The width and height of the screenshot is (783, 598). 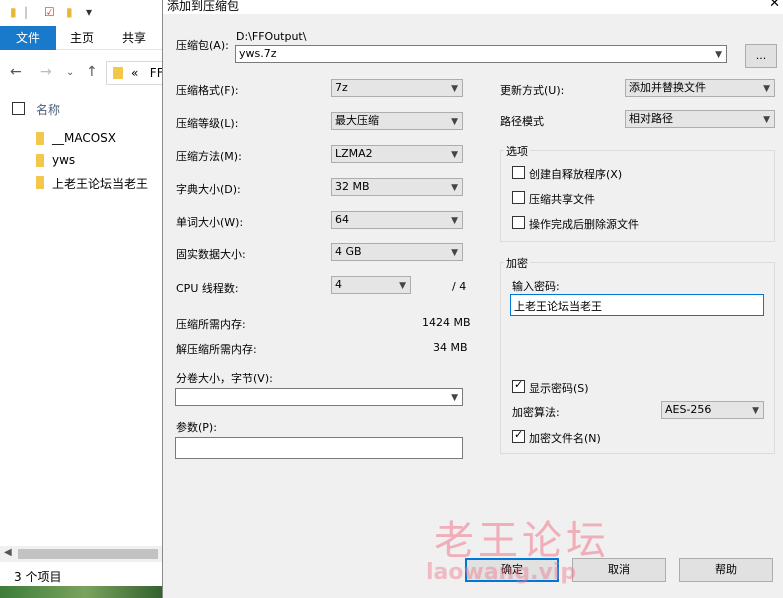 I want to click on encryption-method-label: 加密算法:, so click(x=536, y=412).